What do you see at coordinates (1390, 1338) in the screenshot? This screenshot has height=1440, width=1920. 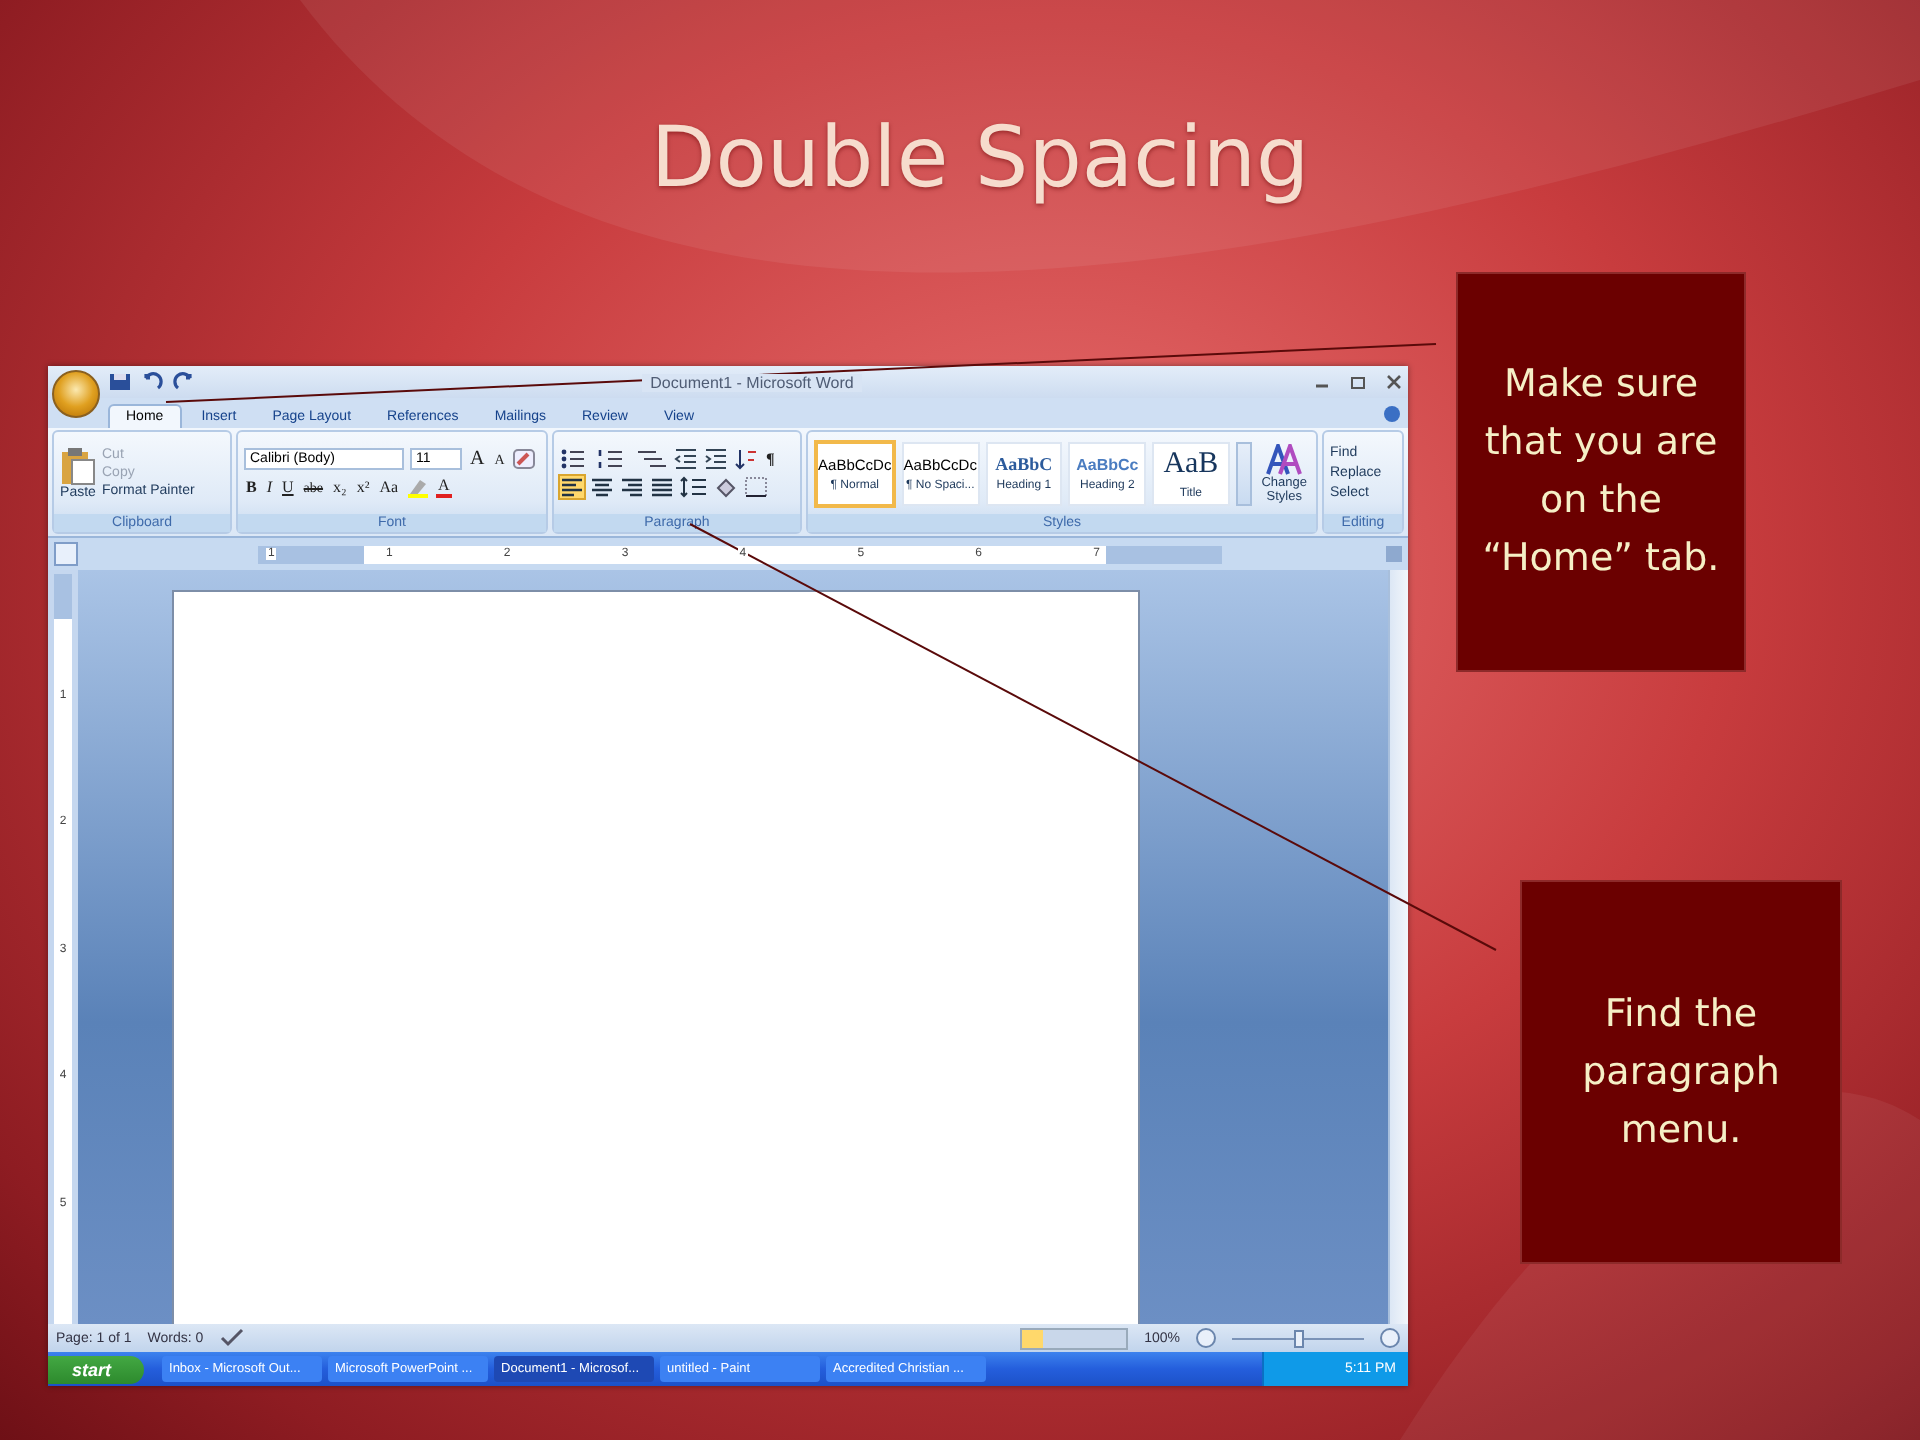 I see `zoom-in-button` at bounding box center [1390, 1338].